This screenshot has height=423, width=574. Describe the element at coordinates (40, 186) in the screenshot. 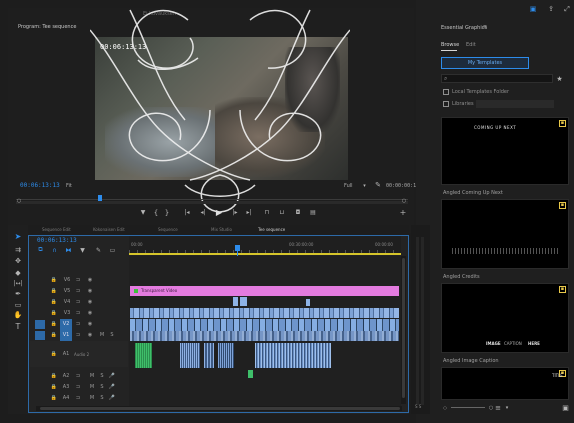

I see `playhead-timecode: 00:06:13:13` at that location.